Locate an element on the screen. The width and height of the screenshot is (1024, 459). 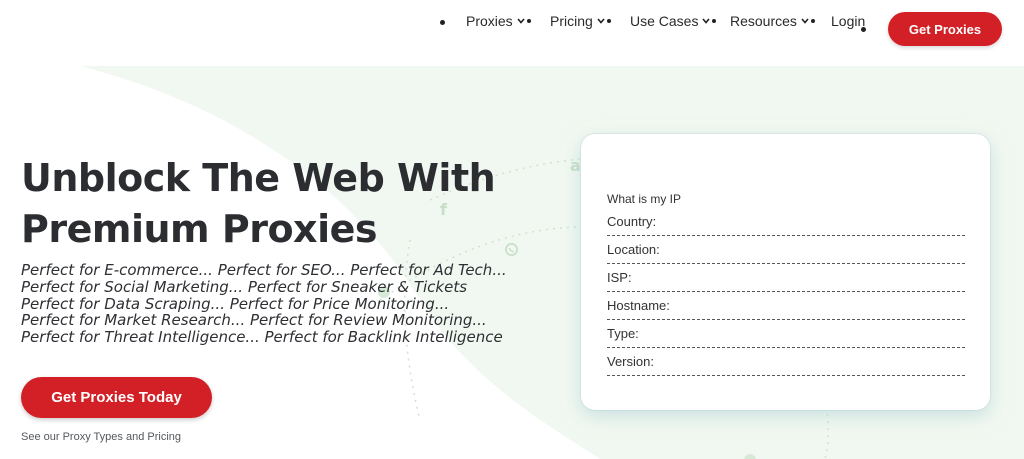
nav-item-resources: Resources is located at coordinates (772, 21).